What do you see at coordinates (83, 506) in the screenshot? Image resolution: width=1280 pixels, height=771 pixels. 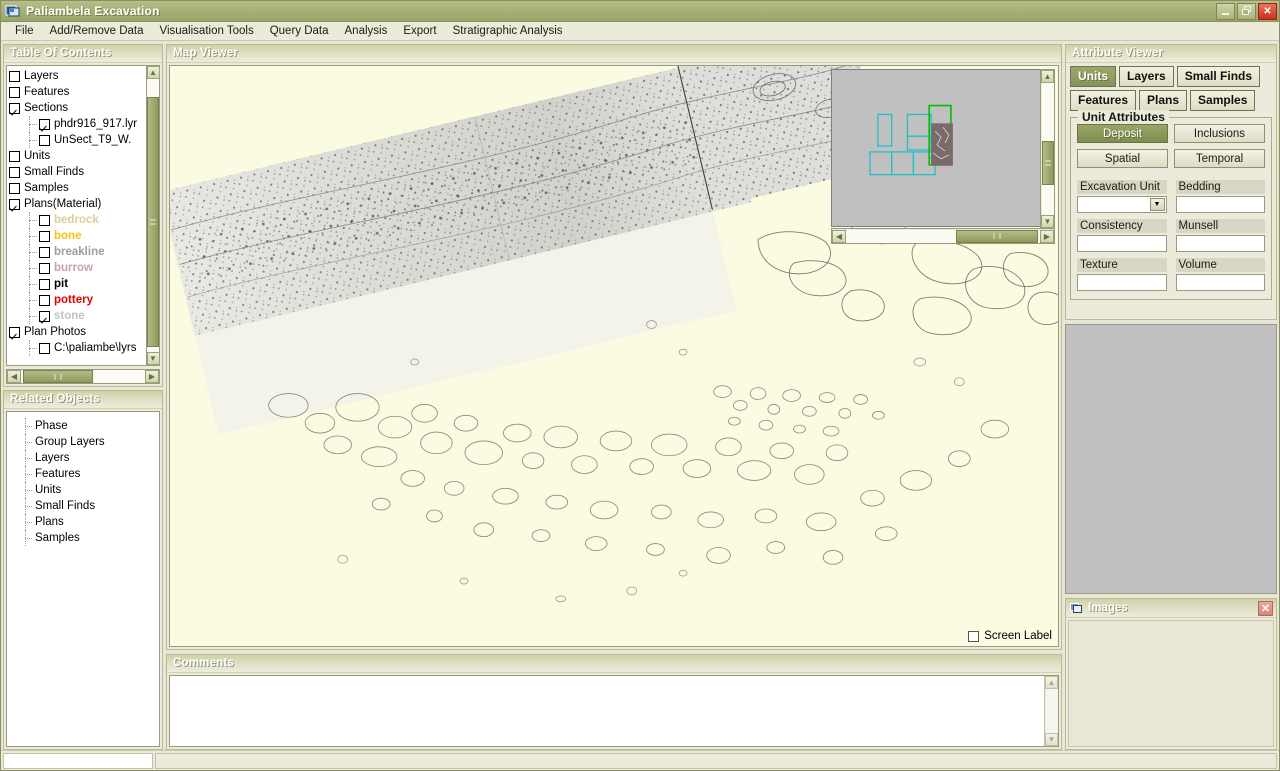 I see `related-object-item: Small Finds` at bounding box center [83, 506].